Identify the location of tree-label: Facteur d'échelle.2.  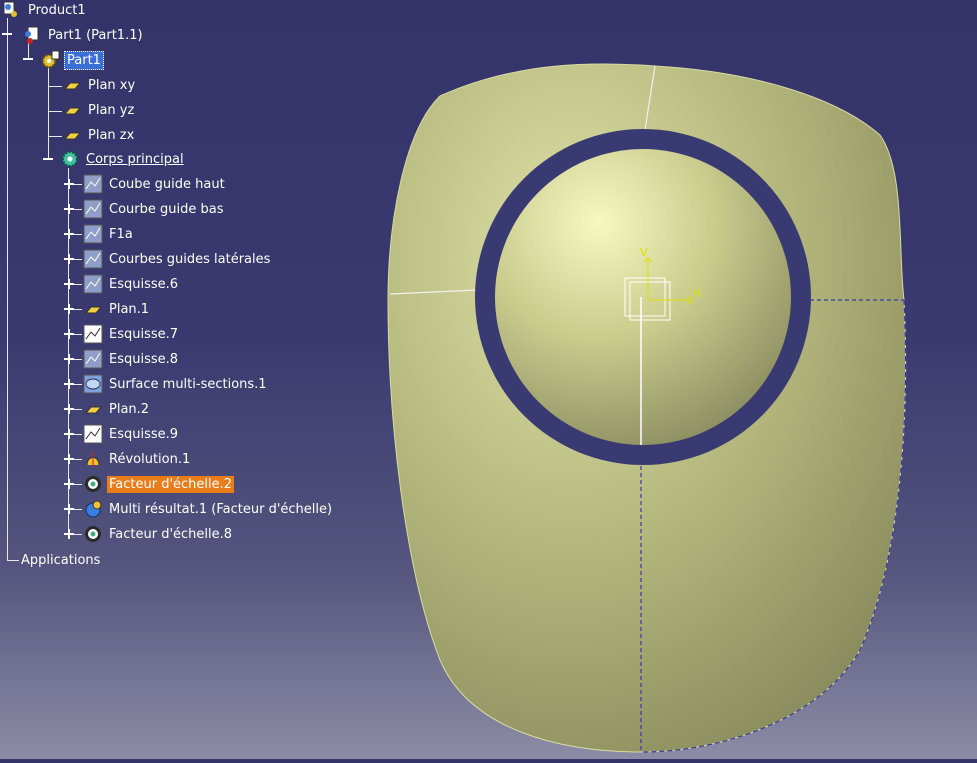
(171, 484).